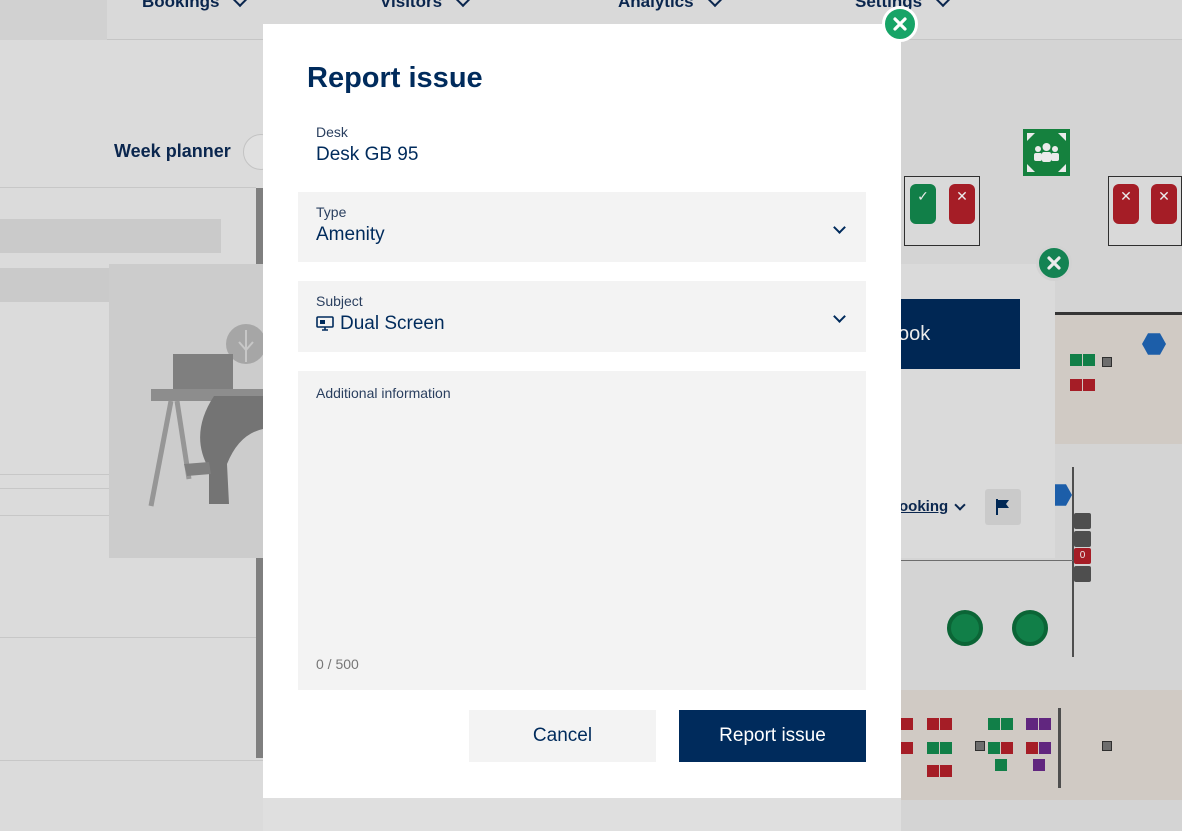  What do you see at coordinates (392, 323) in the screenshot?
I see `subject-value: Dual Screen` at bounding box center [392, 323].